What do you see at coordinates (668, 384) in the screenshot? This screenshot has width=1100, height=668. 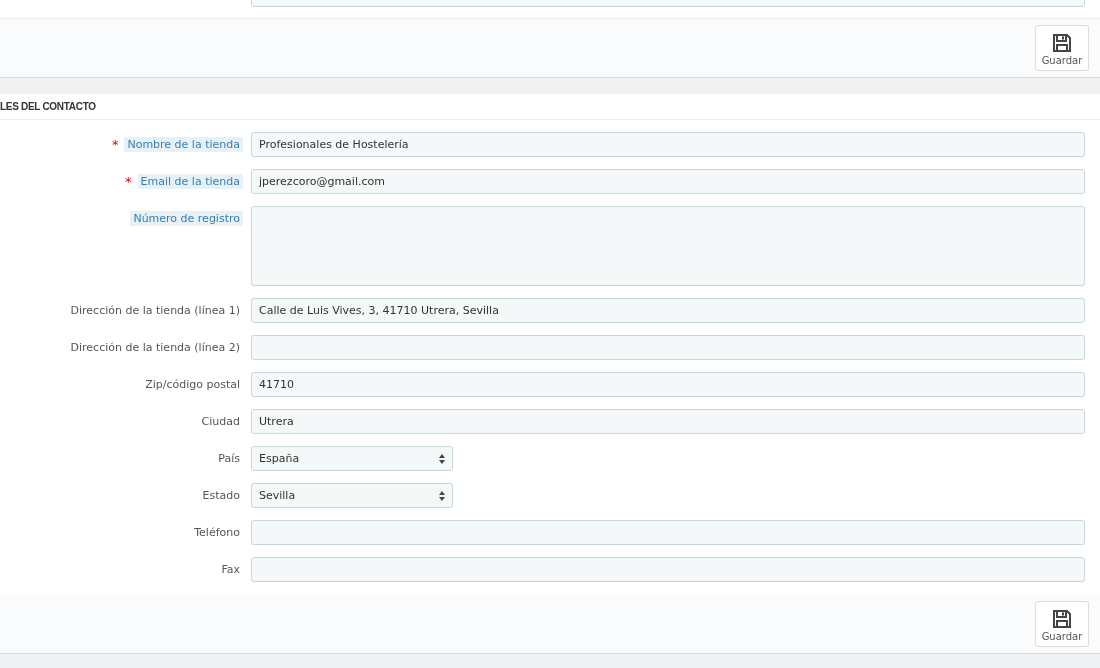 I see `text-field: 41710` at bounding box center [668, 384].